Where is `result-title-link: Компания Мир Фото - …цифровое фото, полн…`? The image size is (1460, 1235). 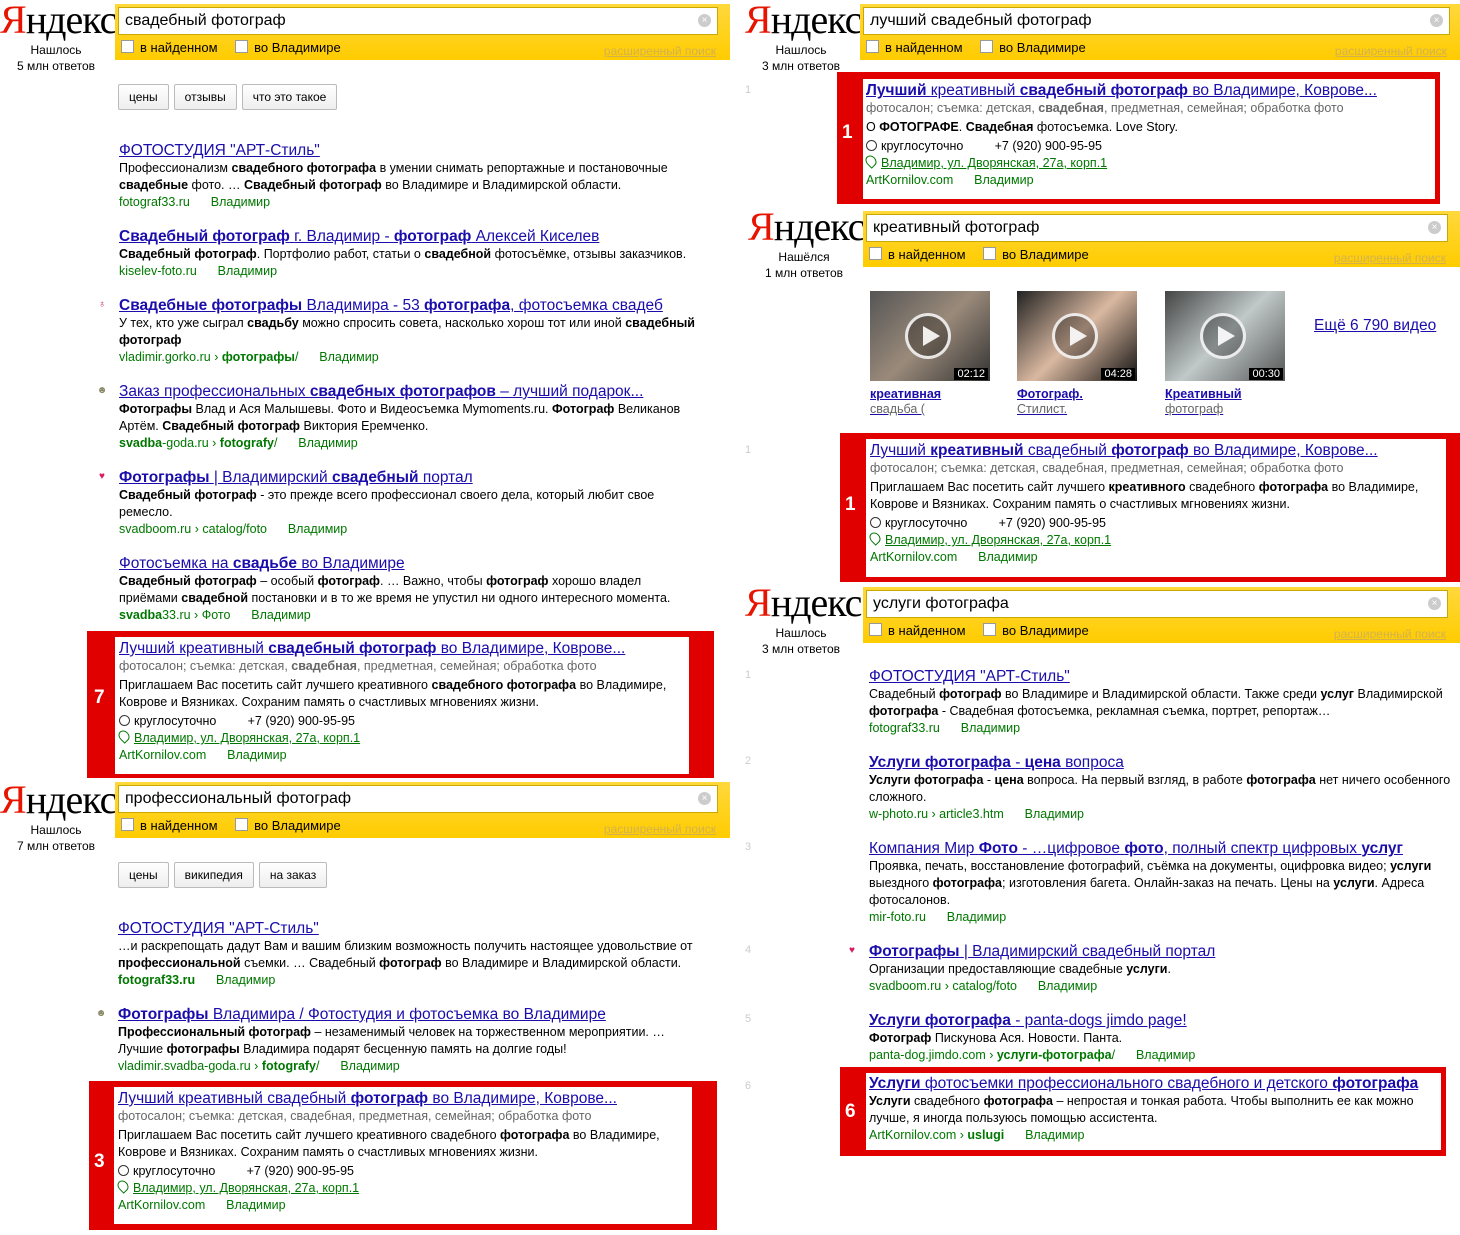
result-title-link: Компания Мир Фото - …цифровое фото, полн… is located at coordinates (1164, 848).